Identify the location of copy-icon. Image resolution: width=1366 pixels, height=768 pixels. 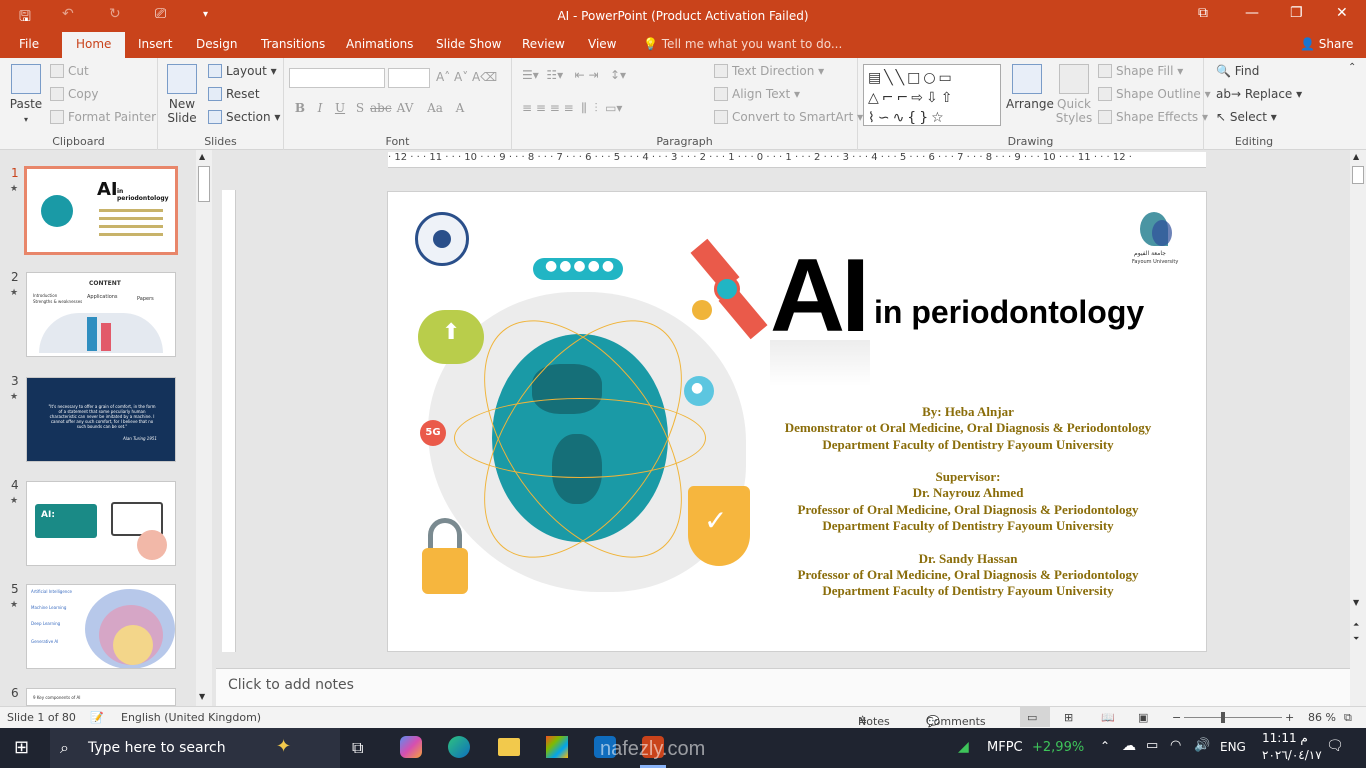
(57, 94).